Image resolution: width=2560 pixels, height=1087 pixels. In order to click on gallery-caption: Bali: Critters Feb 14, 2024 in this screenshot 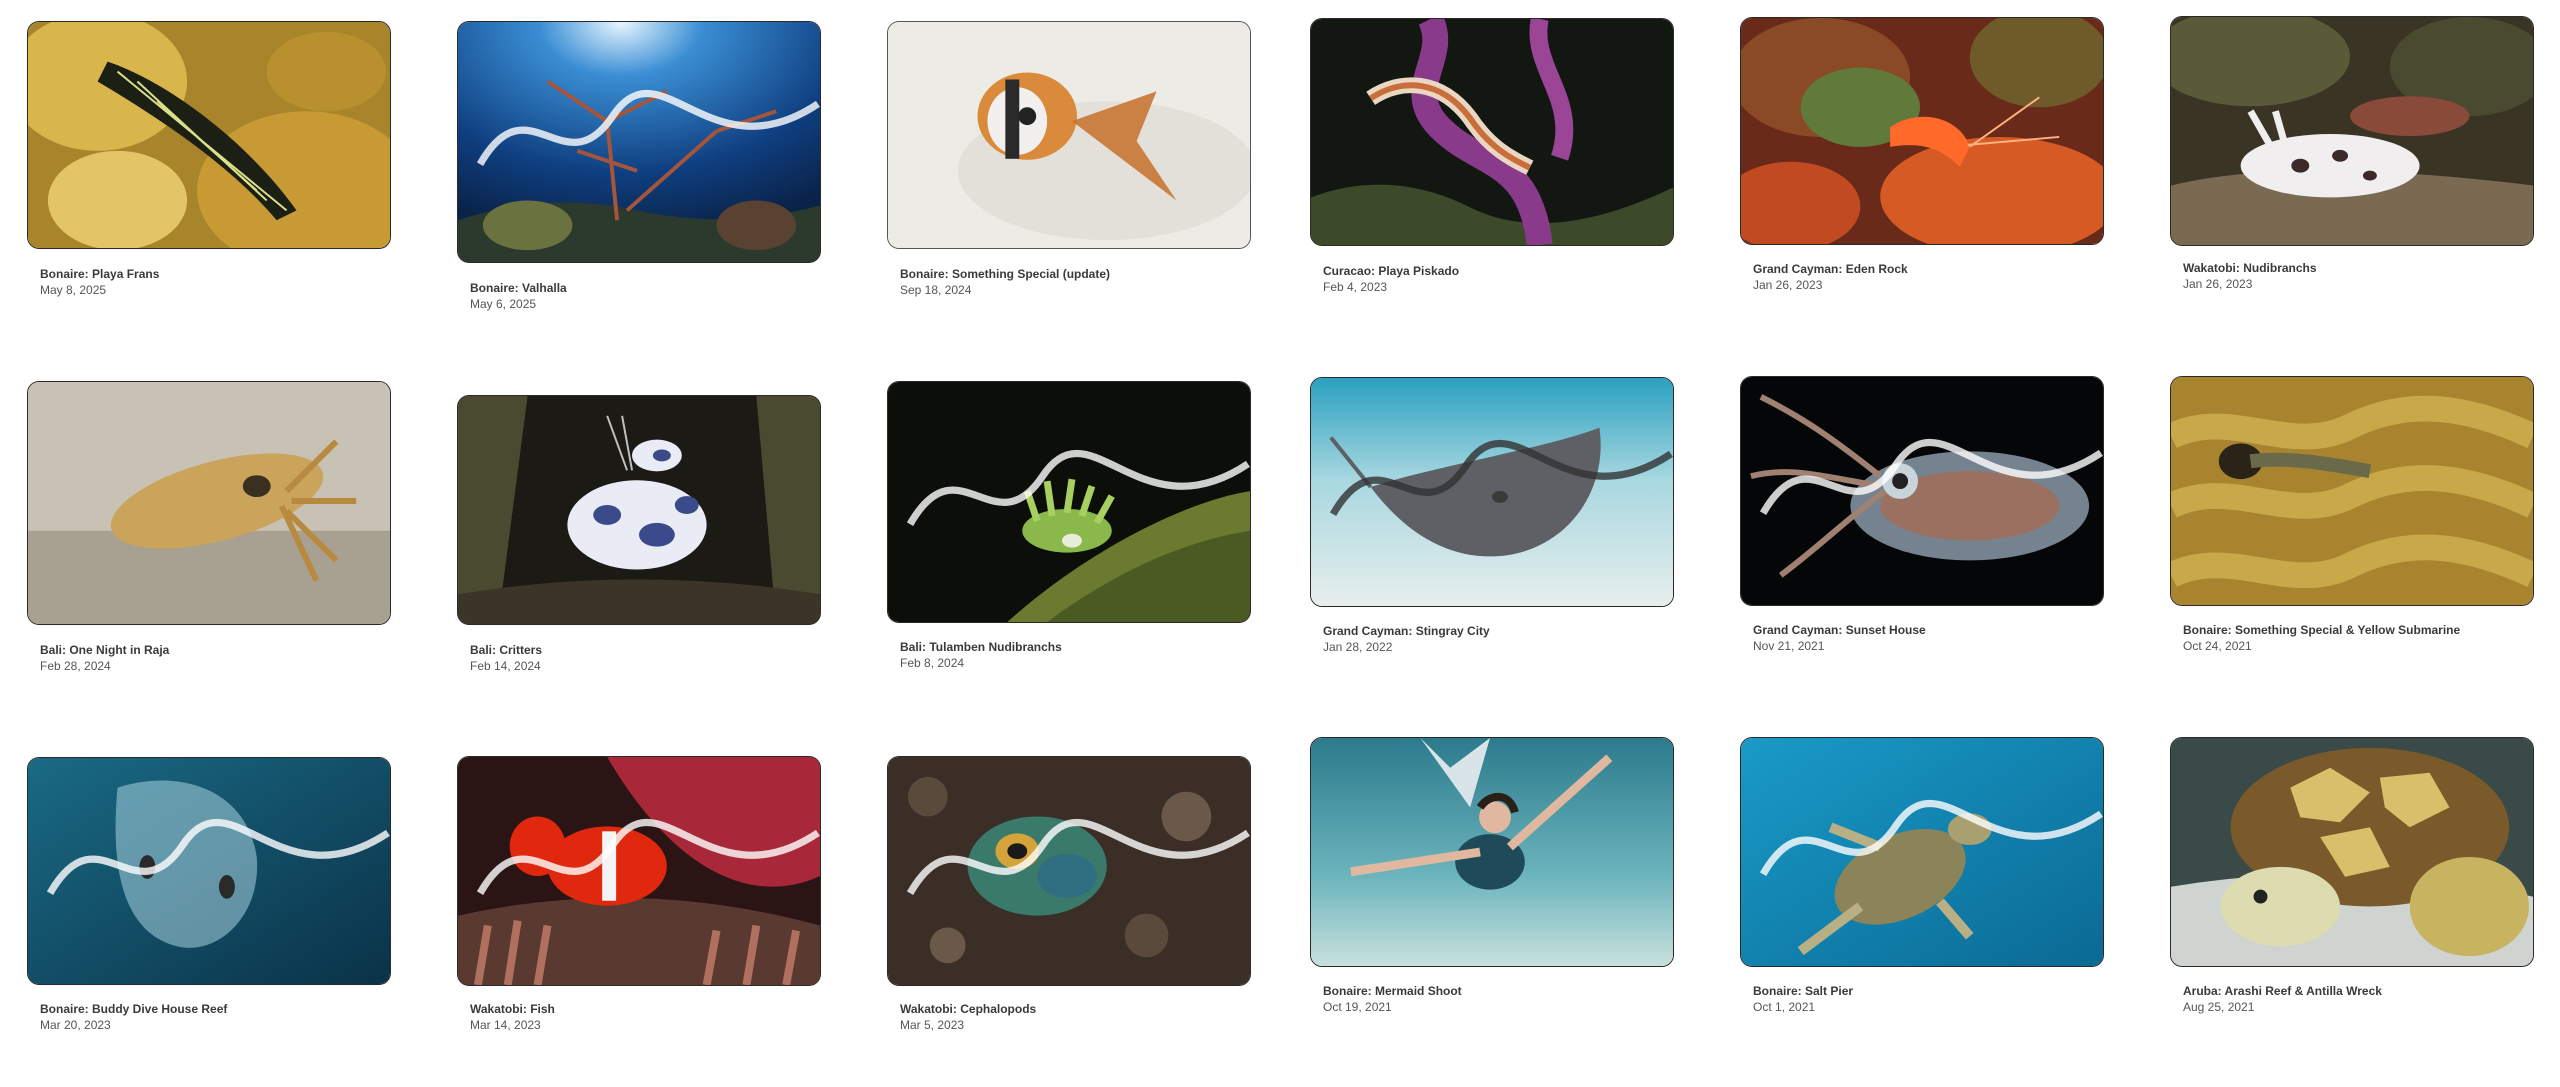, I will do `click(506, 658)`.